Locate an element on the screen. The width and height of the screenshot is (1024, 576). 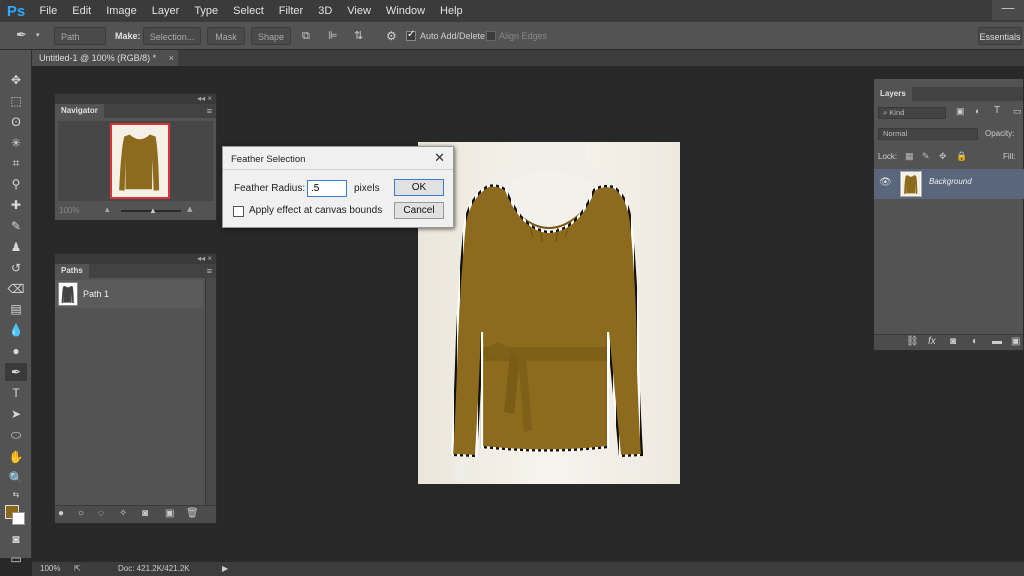
layer-kind-filter: ⌕ Kind is located at coordinates (912, 113).